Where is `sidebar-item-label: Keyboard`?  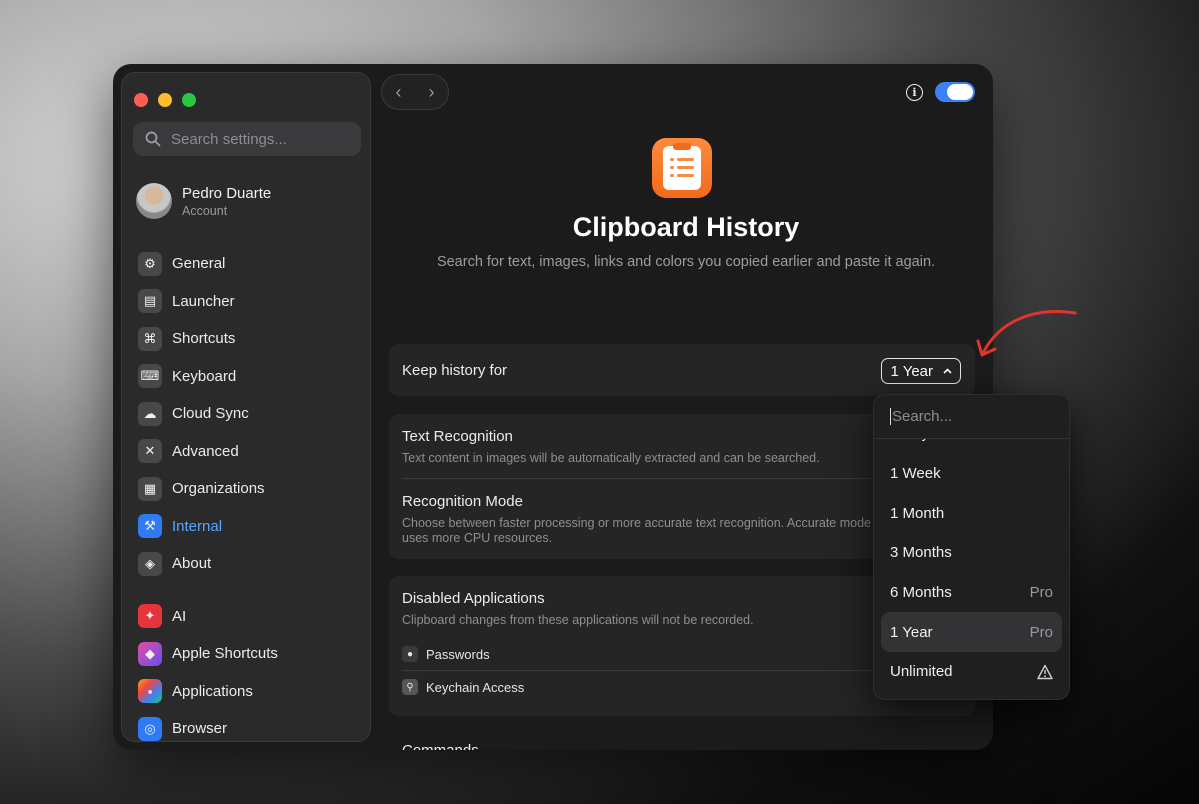 sidebar-item-label: Keyboard is located at coordinates (204, 376).